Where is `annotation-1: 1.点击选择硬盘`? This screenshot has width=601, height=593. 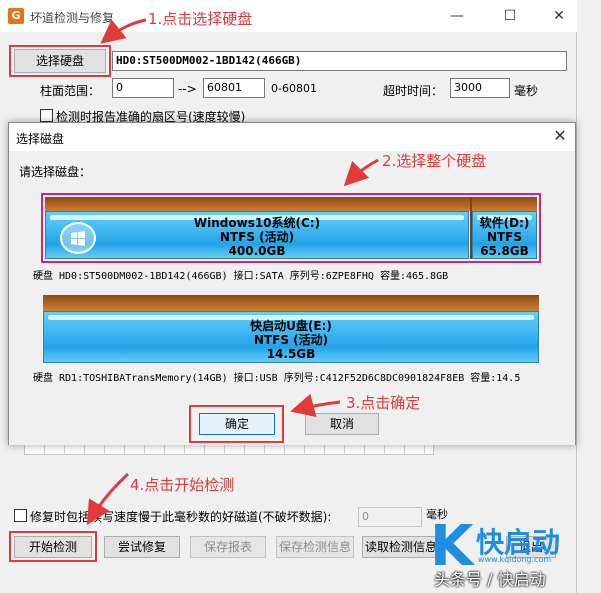
annotation-1: 1.点击选择硬盘 is located at coordinates (200, 19).